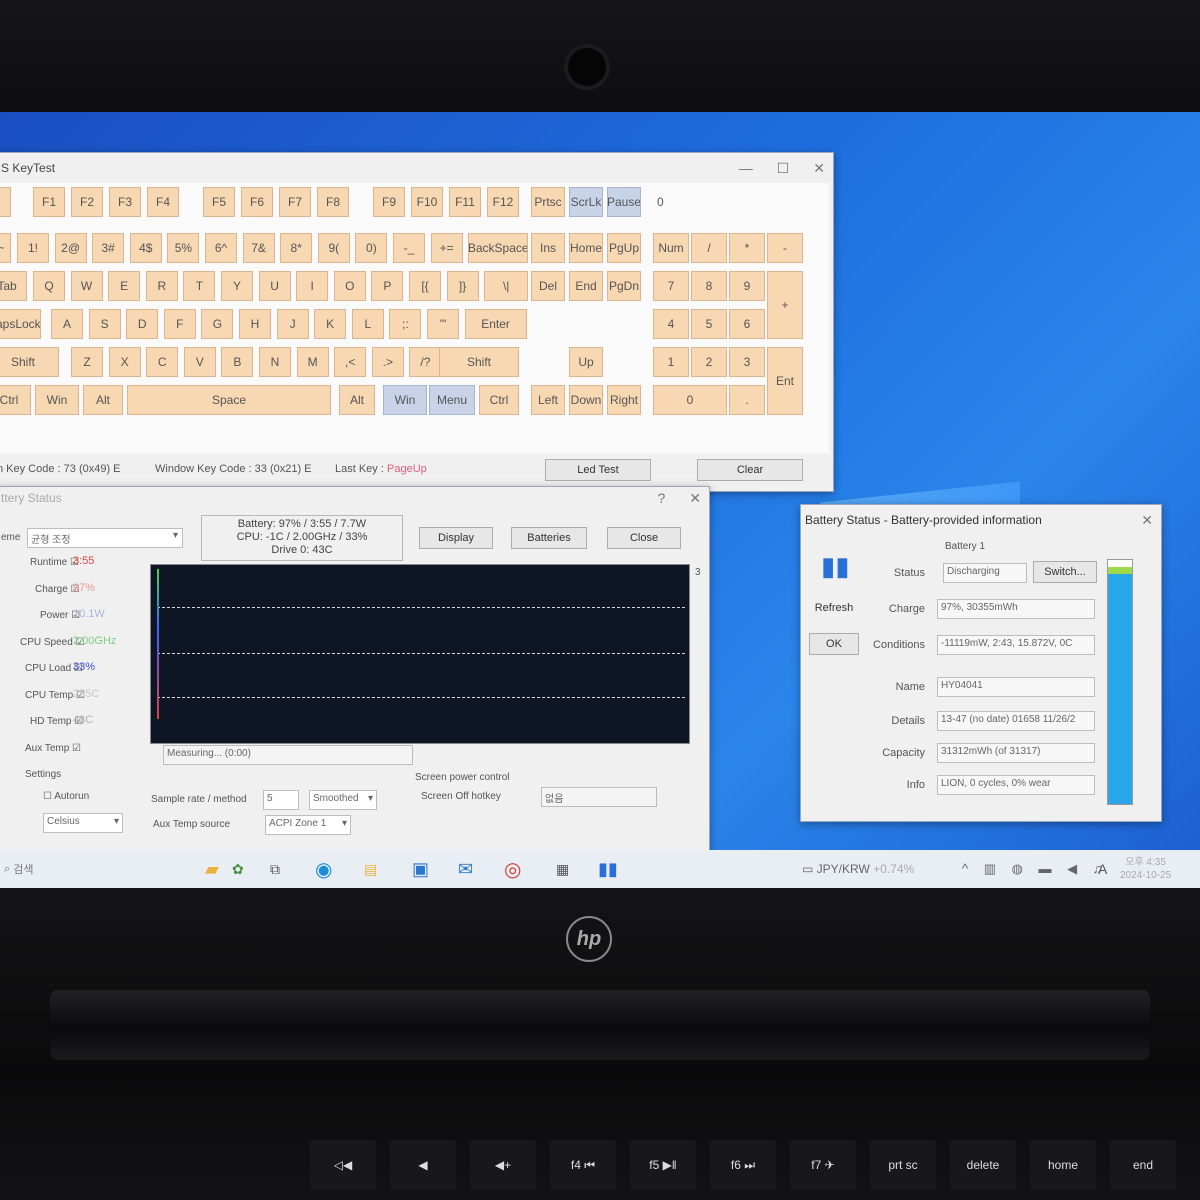  Describe the element at coordinates (142, 324) in the screenshot. I see `key-a-3: D` at that location.